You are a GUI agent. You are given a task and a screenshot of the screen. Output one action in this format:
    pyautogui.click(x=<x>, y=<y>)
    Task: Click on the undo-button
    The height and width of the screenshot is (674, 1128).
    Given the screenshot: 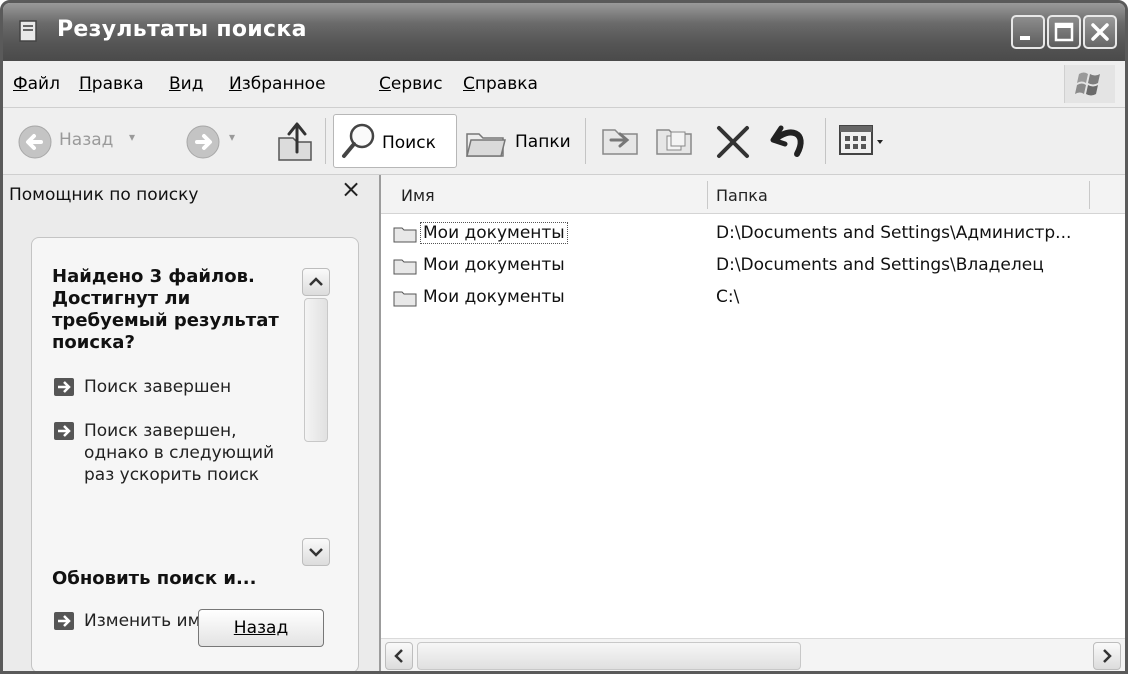 What is the action you would take?
    pyautogui.click(x=791, y=141)
    